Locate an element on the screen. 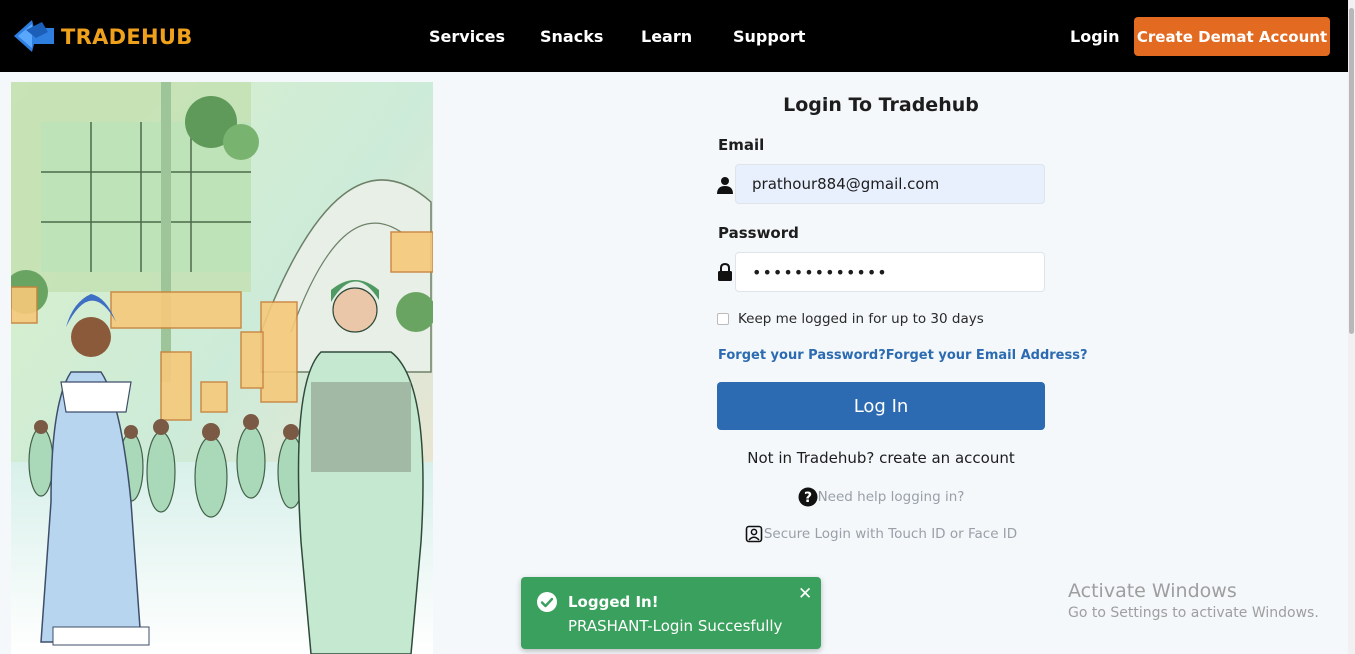 The width and height of the screenshot is (1355, 654). remember-me-label: Keep me logged in for up to 30 days is located at coordinates (861, 319).